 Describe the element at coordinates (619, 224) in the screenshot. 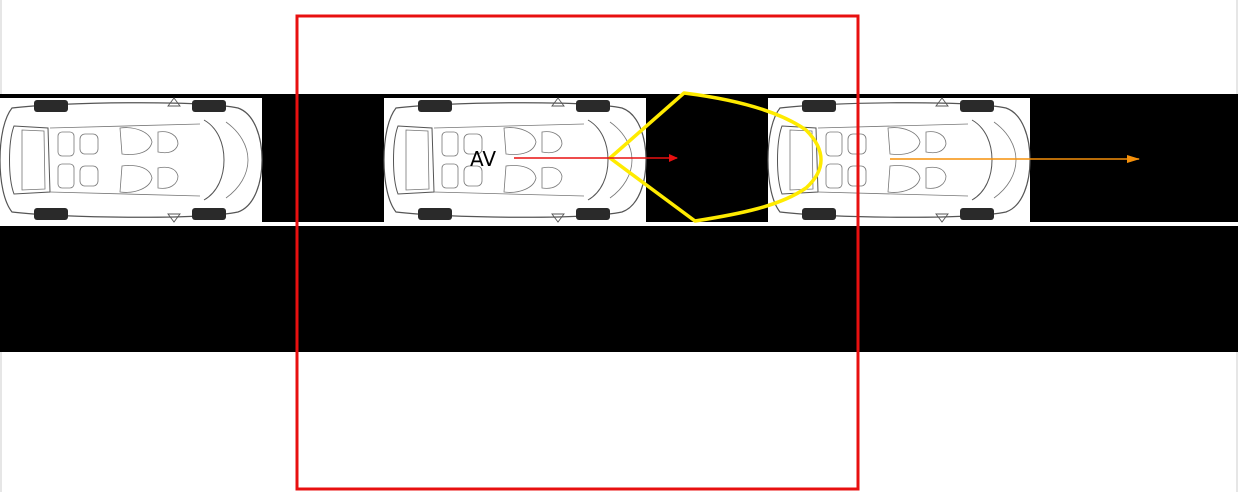

I see `lane-marking` at that location.